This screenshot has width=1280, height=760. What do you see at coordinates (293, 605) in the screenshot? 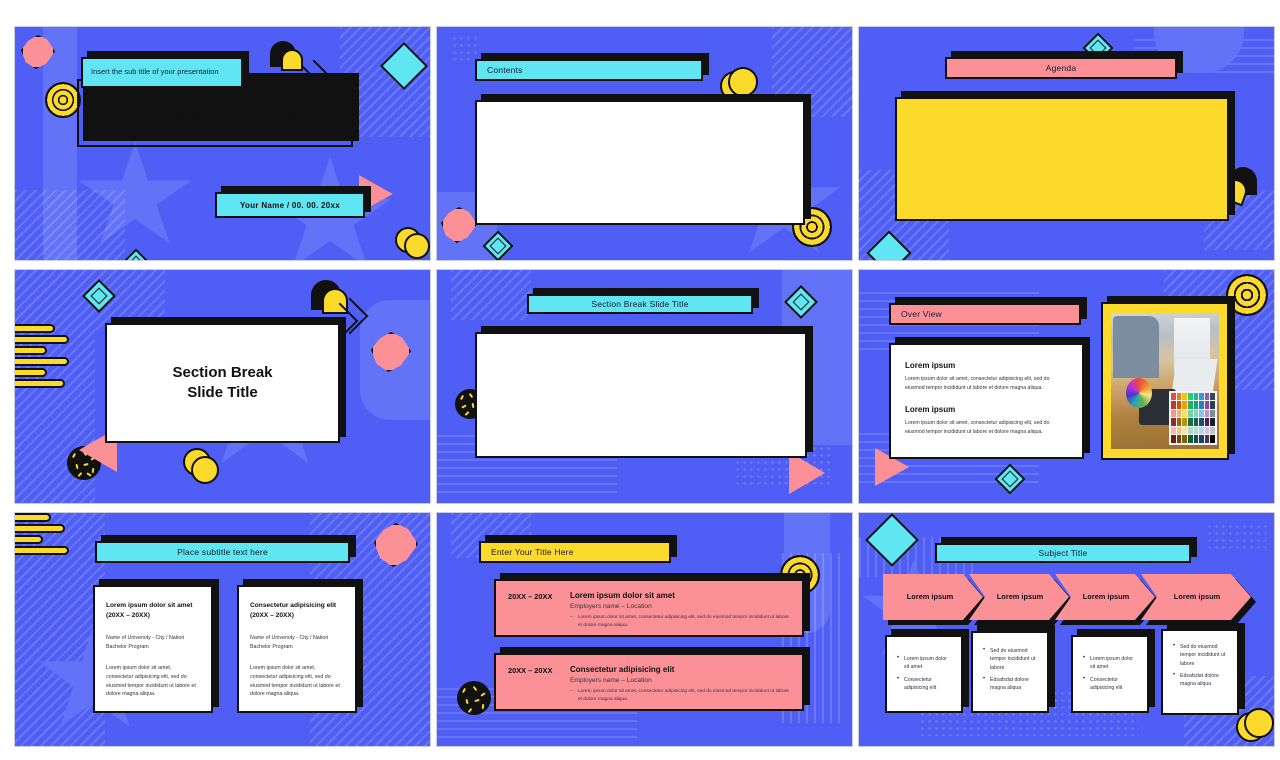
I see `education-card-heading: Consectetur adipisicing elit` at bounding box center [293, 605].